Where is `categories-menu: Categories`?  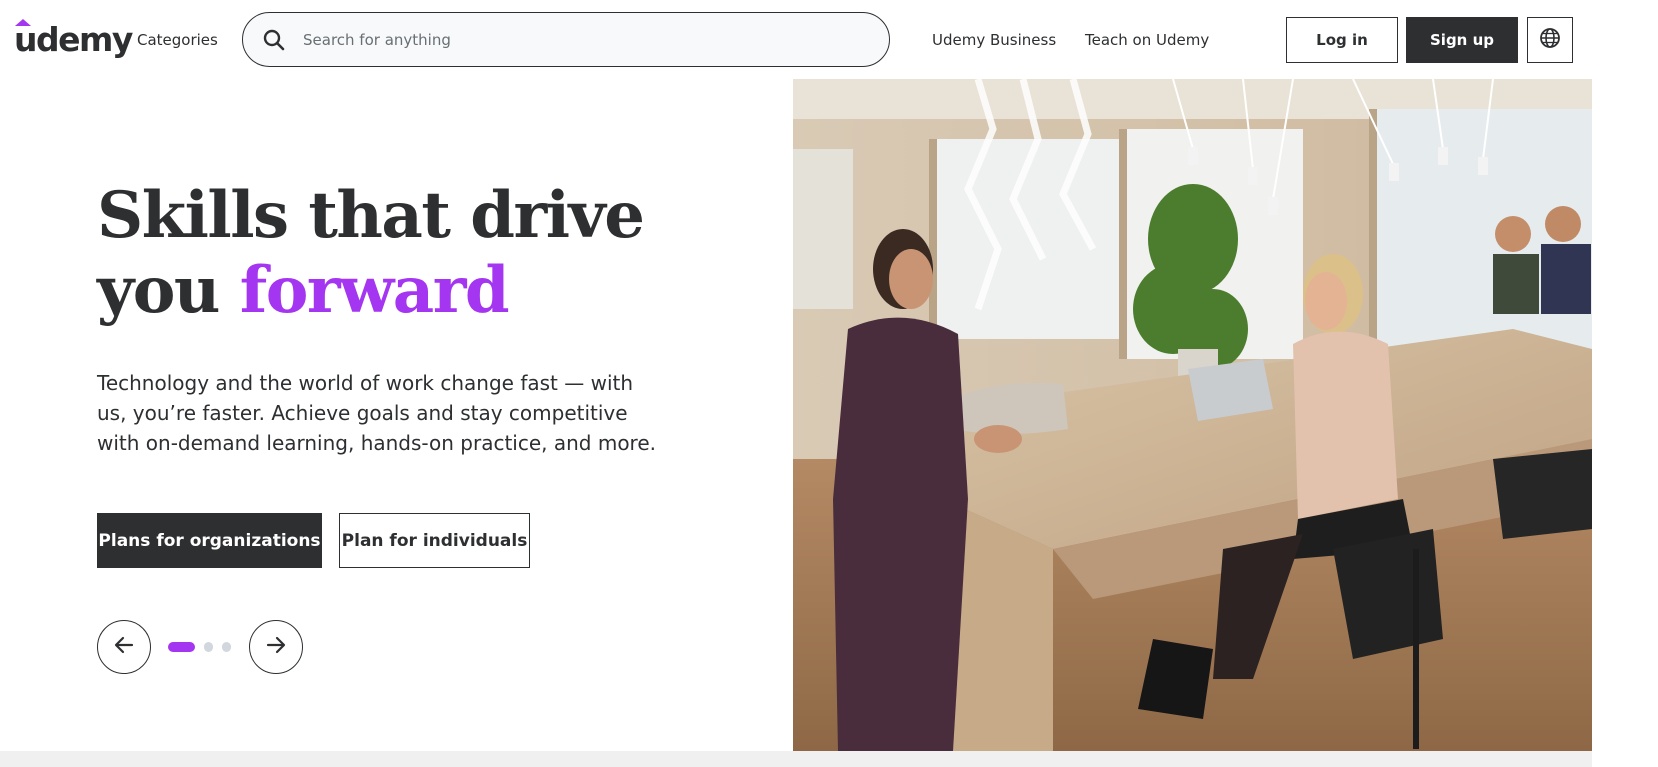
categories-menu: Categories is located at coordinates (177, 40).